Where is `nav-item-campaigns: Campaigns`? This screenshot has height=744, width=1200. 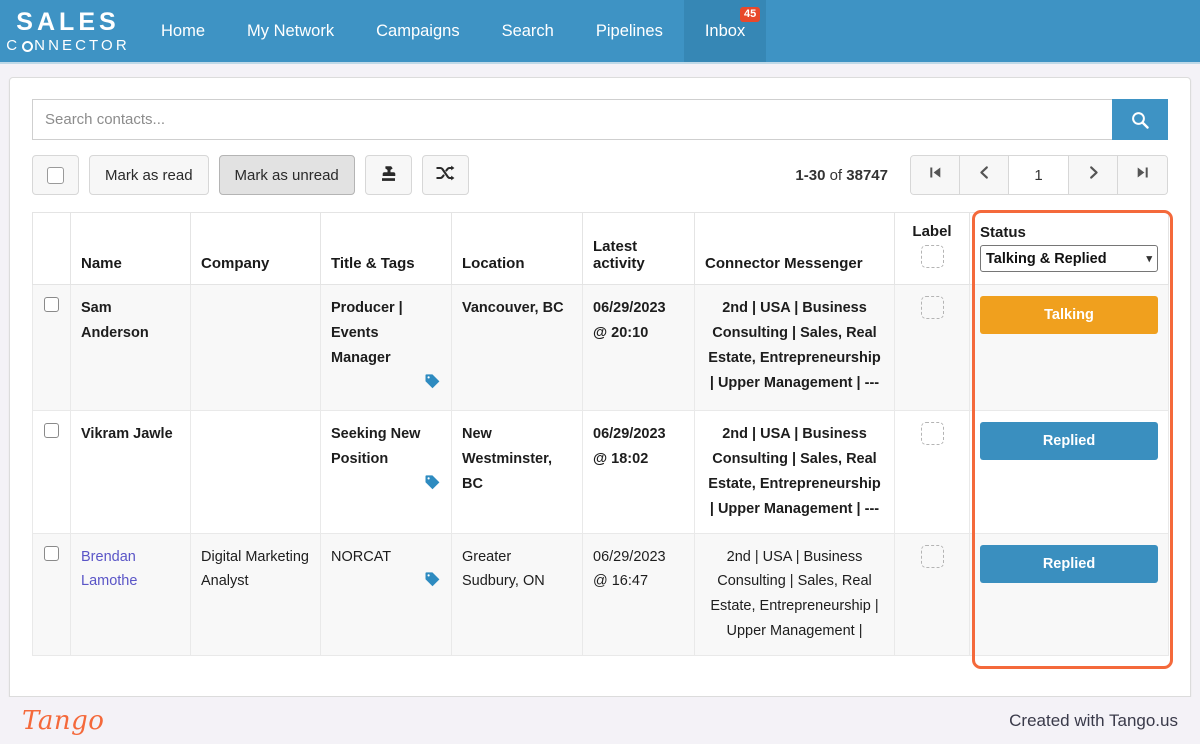
nav-item-campaigns: Campaigns is located at coordinates (417, 31).